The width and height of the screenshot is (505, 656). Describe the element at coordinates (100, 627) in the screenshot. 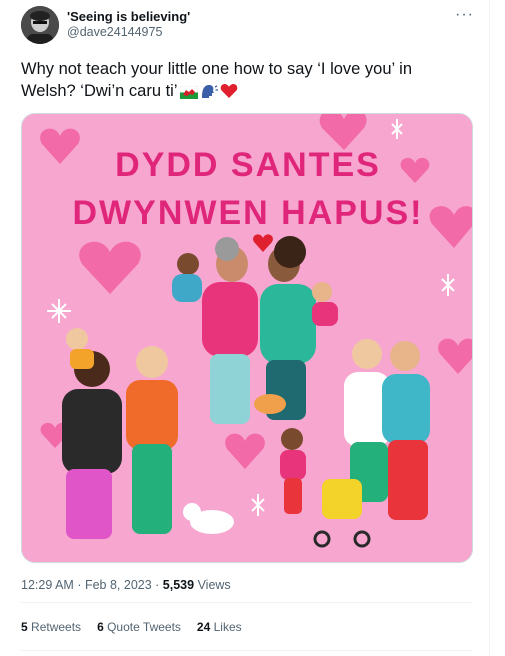

I see `quotes-count: 6` at that location.